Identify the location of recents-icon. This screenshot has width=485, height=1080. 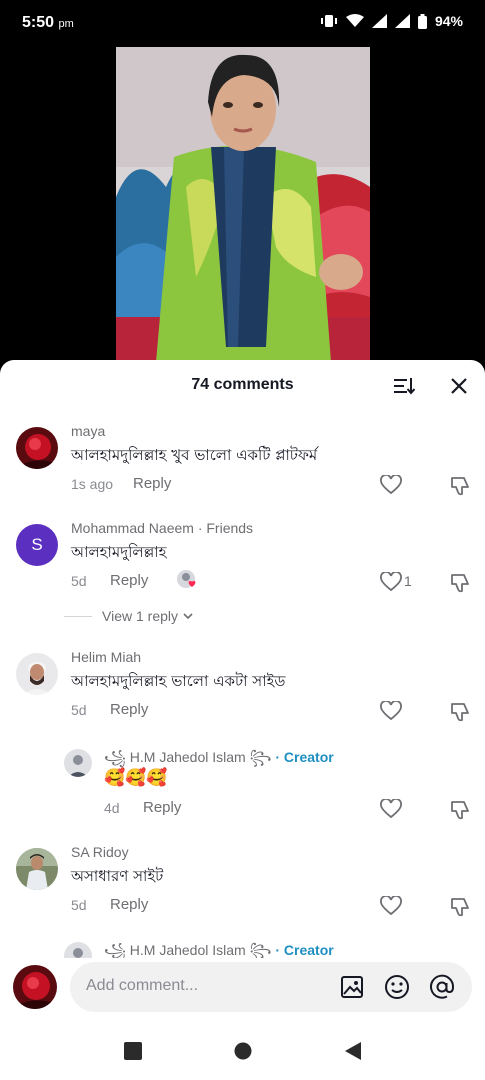
(133, 1051).